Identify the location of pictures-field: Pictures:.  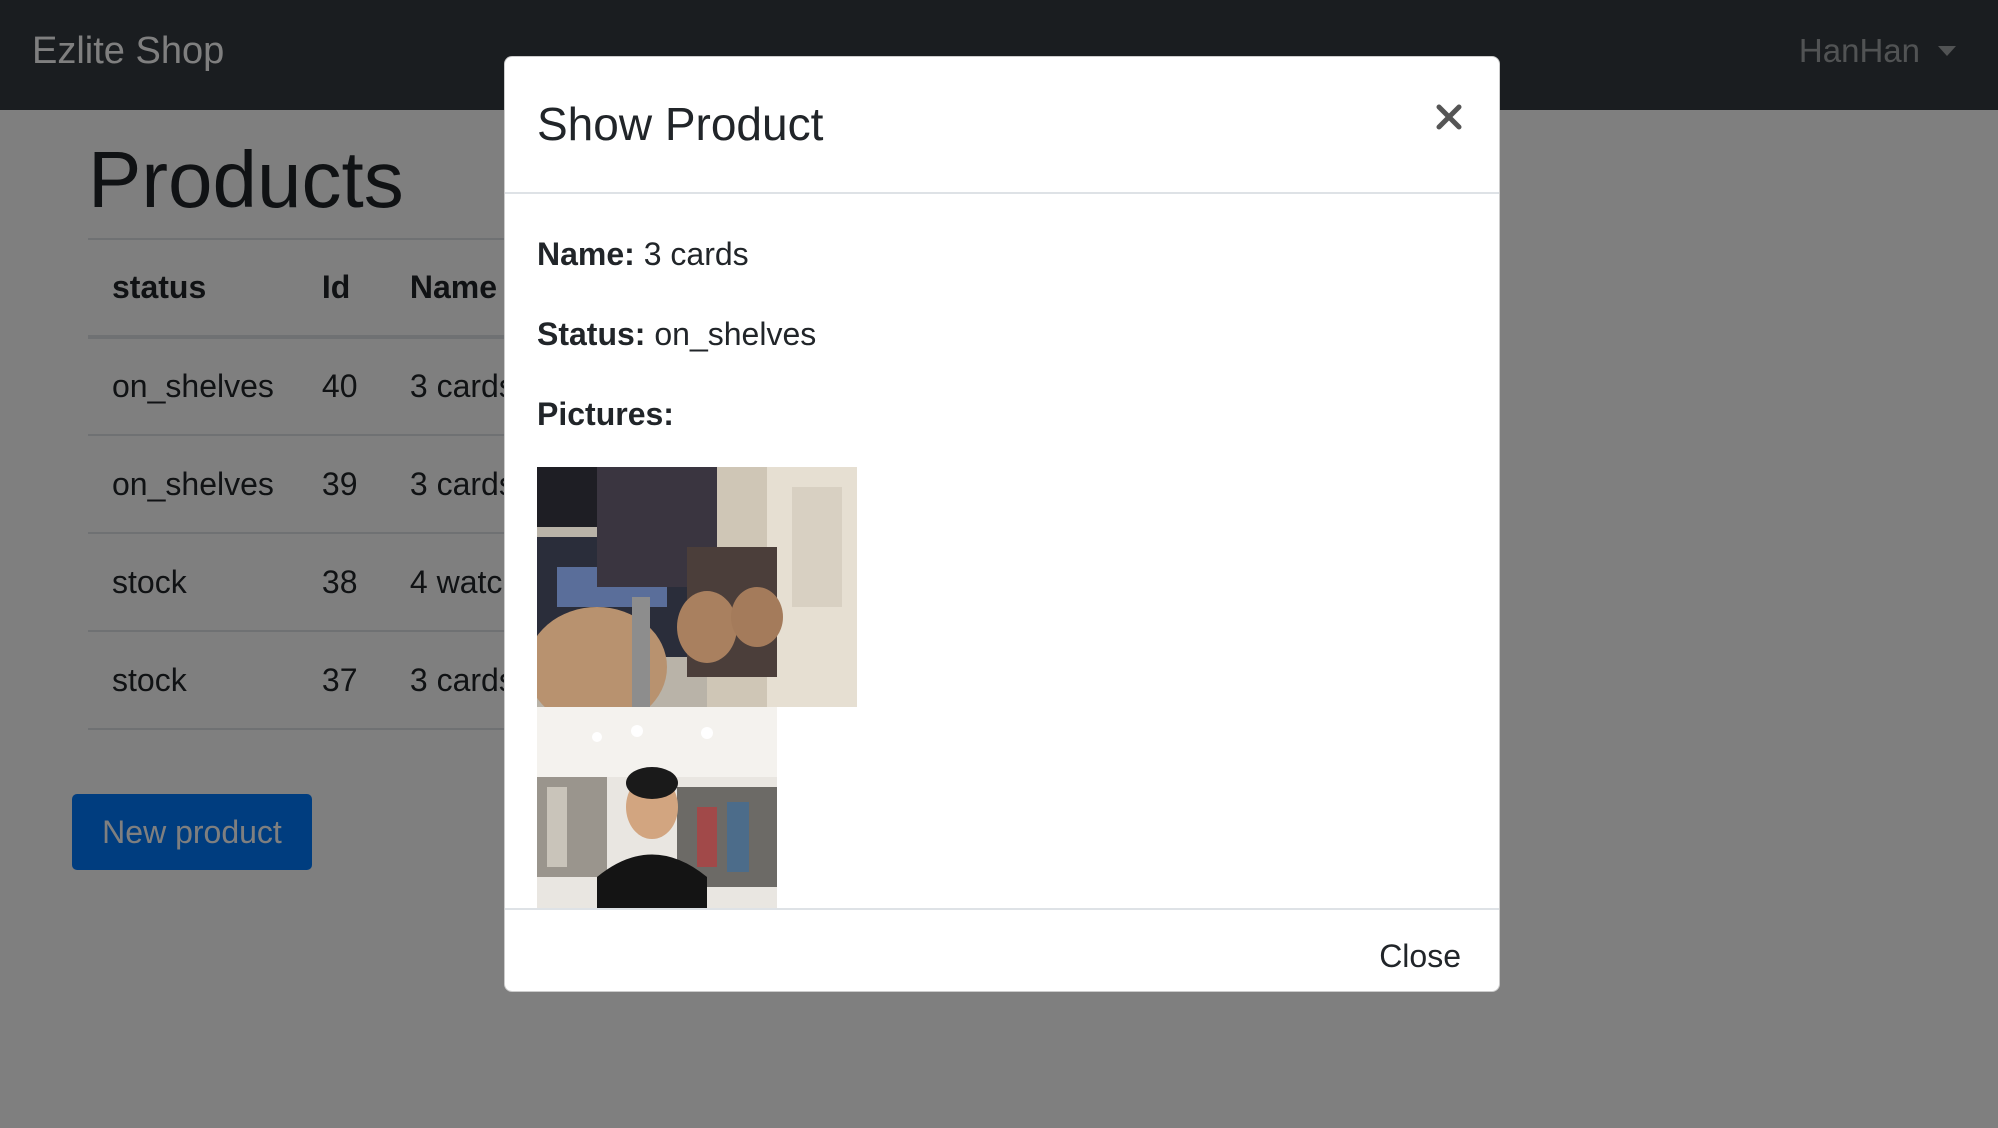
(605, 414).